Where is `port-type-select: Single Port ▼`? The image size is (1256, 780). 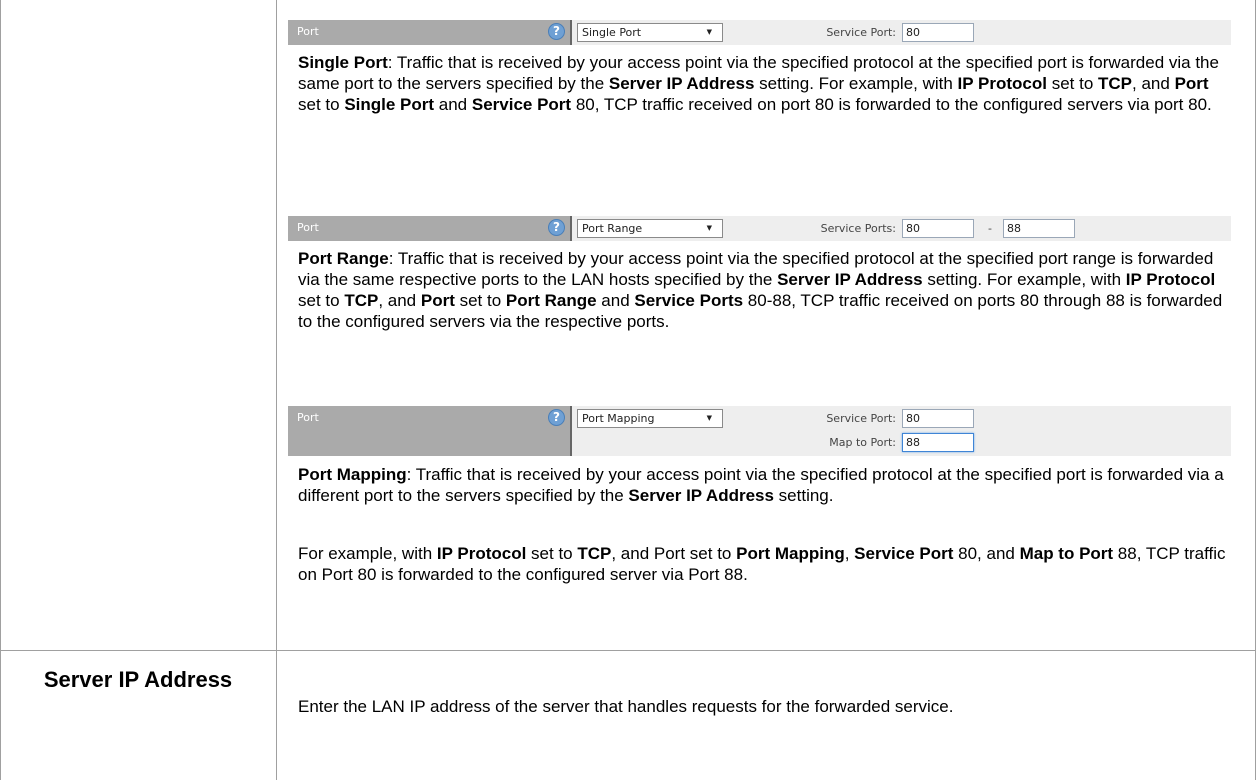 port-type-select: Single Port ▼ is located at coordinates (650, 32).